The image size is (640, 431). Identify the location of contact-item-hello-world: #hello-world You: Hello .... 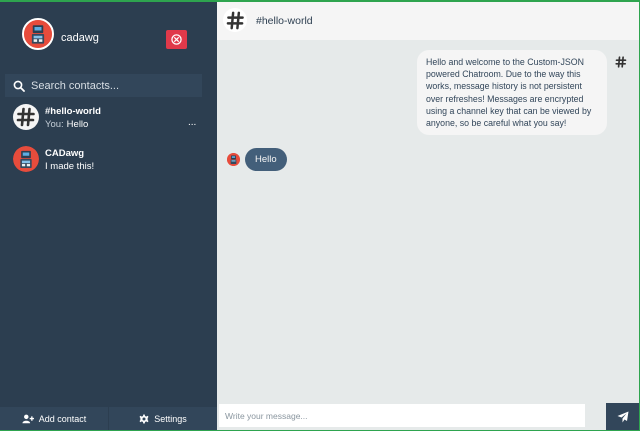
(108, 120).